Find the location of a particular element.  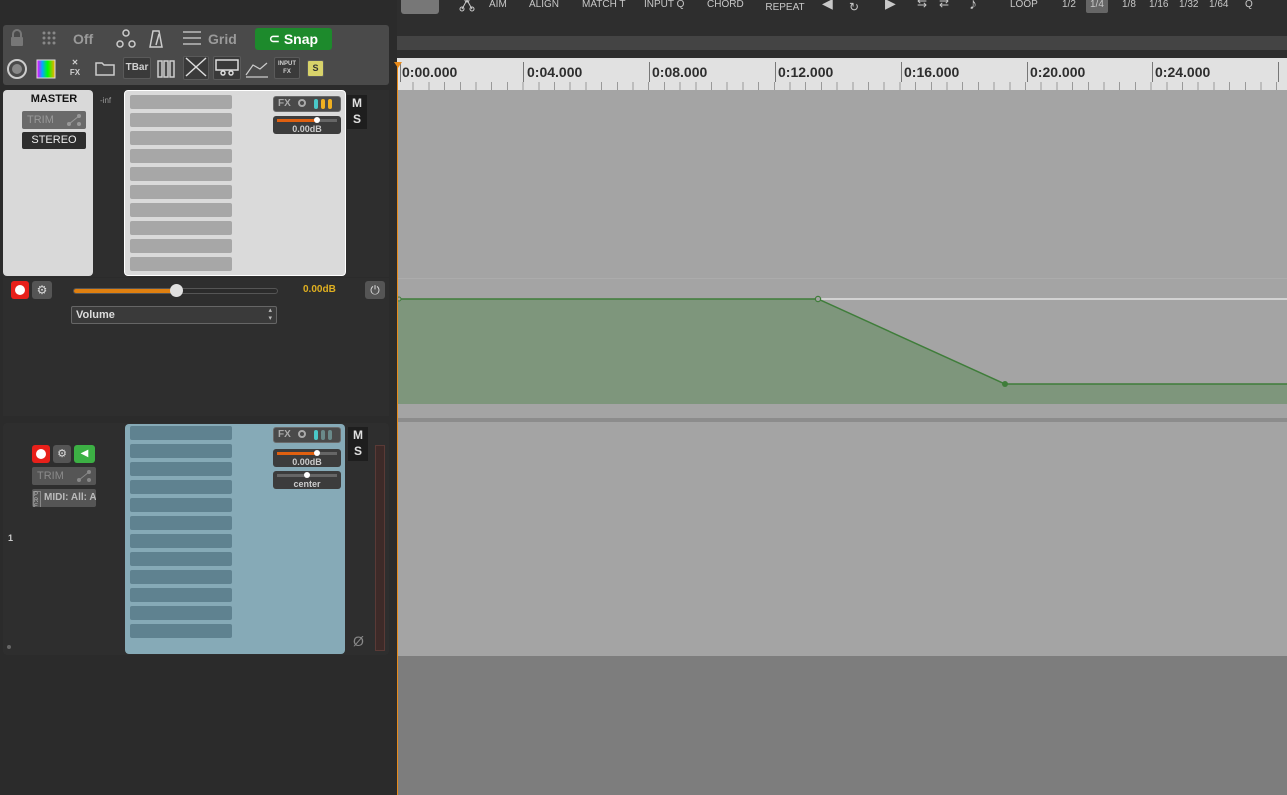

note-repeat-button: NOTE REPEAT is located at coordinates (785, 6).